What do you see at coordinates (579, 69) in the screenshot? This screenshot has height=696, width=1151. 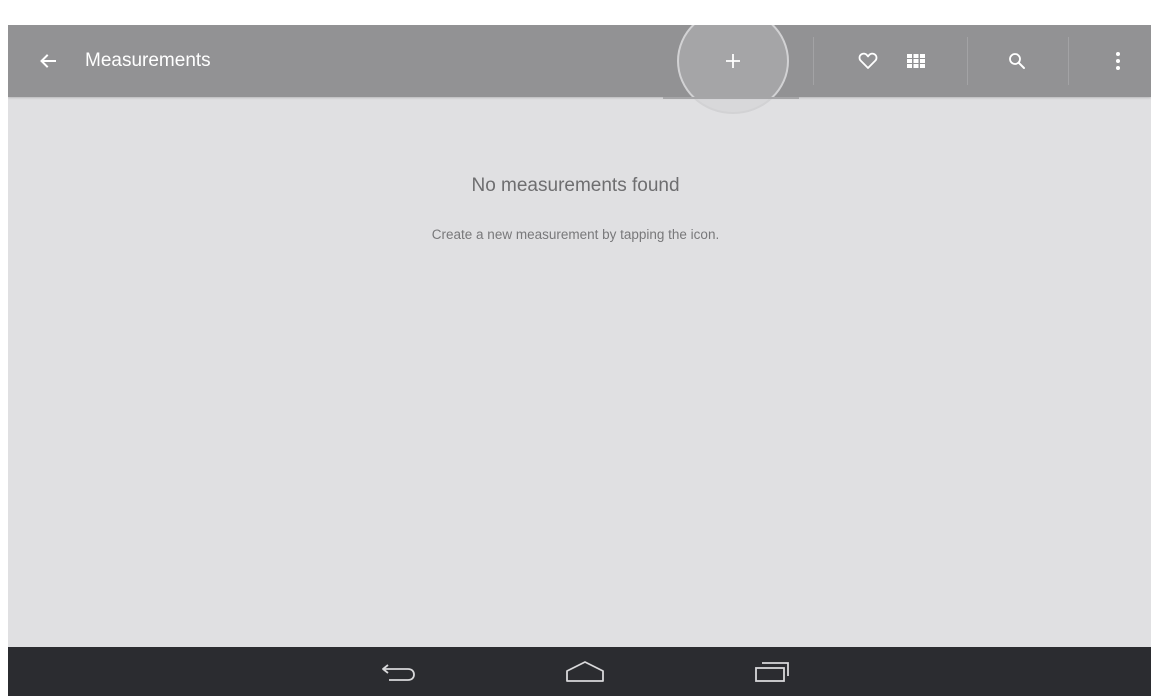 I see `action-bar: Measurements` at bounding box center [579, 69].